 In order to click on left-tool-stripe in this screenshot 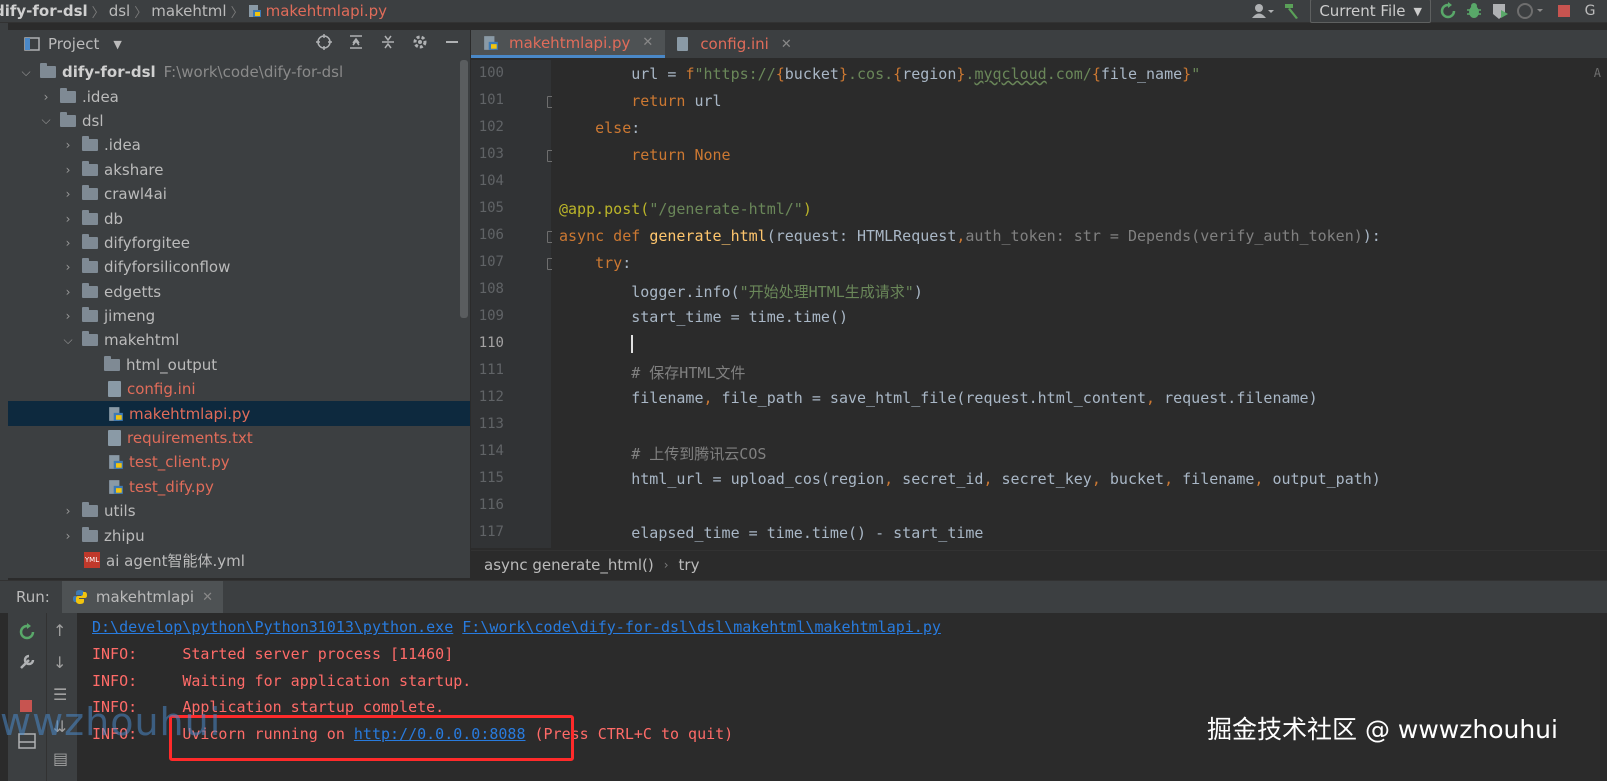, I will do `click(4, 303)`.